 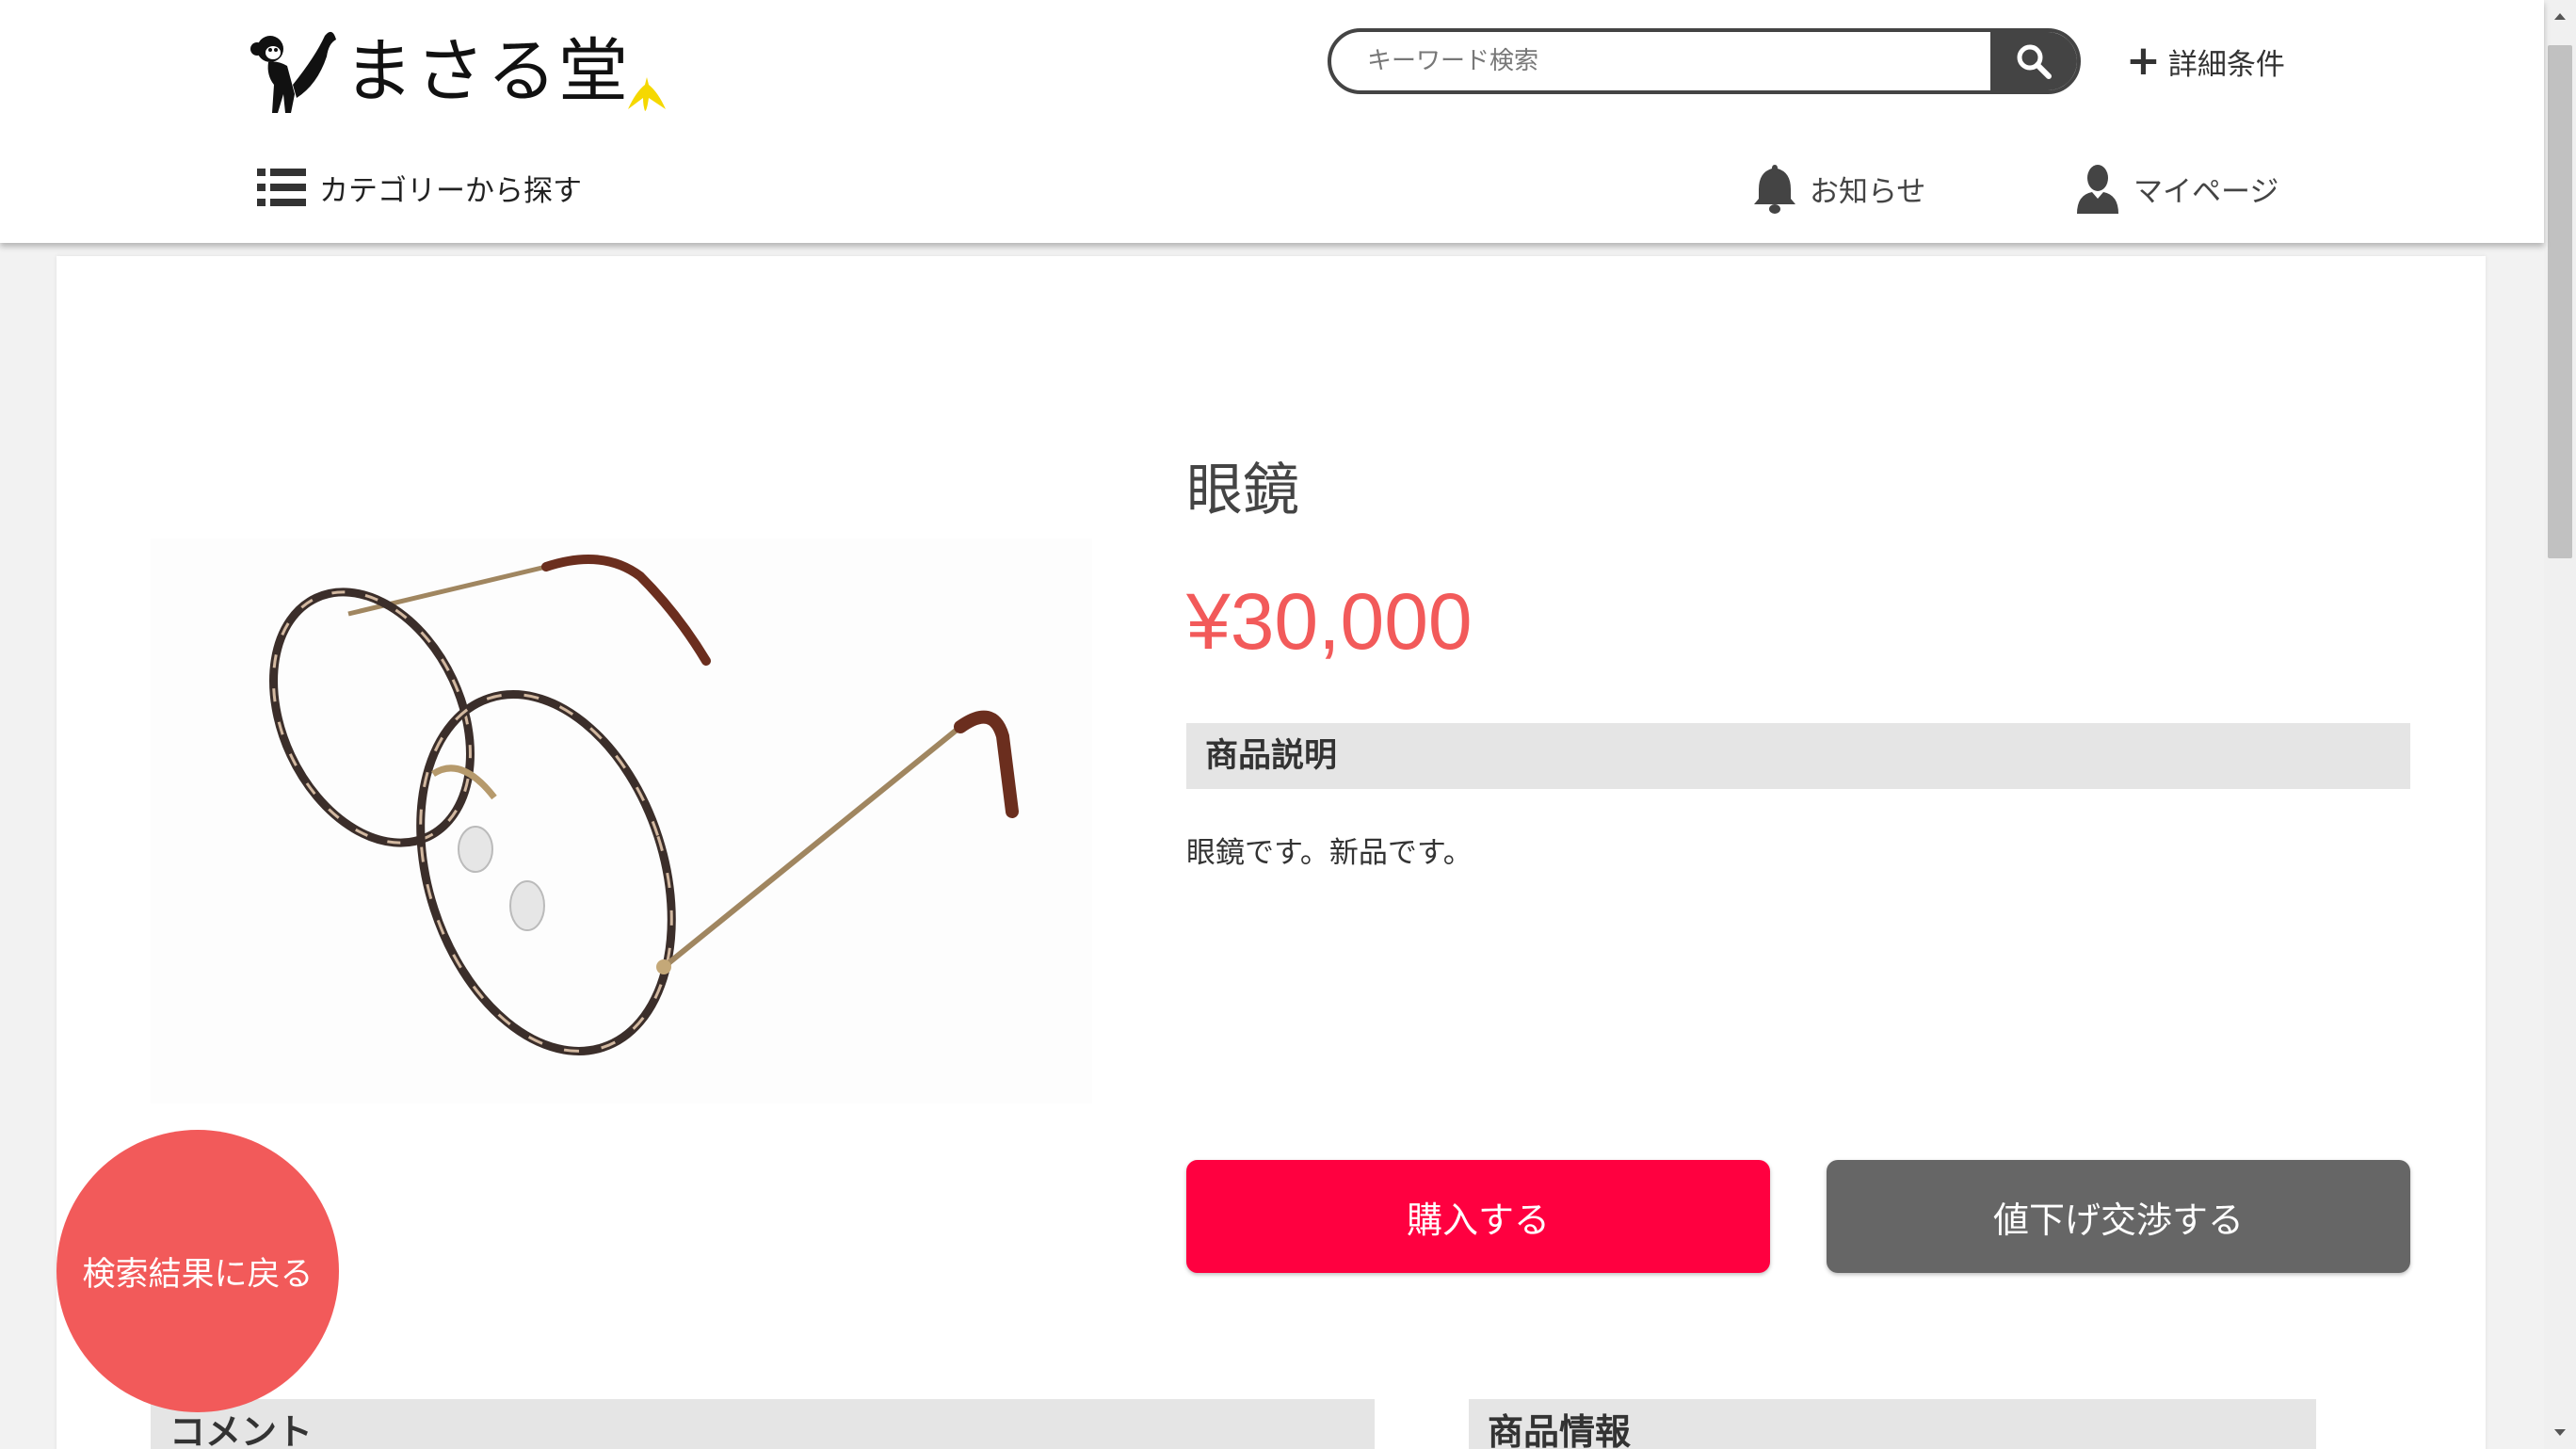 I want to click on logo-text: まさる堂, so click(x=487, y=71).